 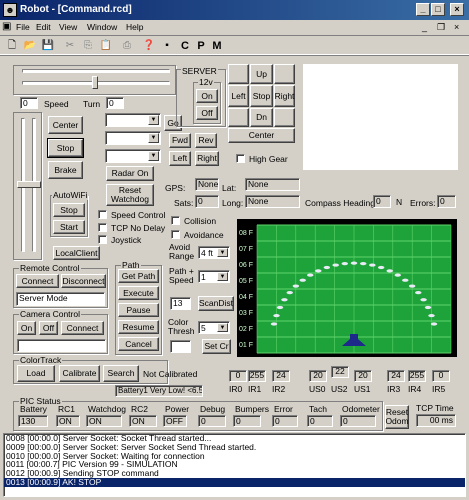 What do you see at coordinates (234, 482) in the screenshot?
I see `log-line: 0013 [00:00.9] AK! STOP` at bounding box center [234, 482].